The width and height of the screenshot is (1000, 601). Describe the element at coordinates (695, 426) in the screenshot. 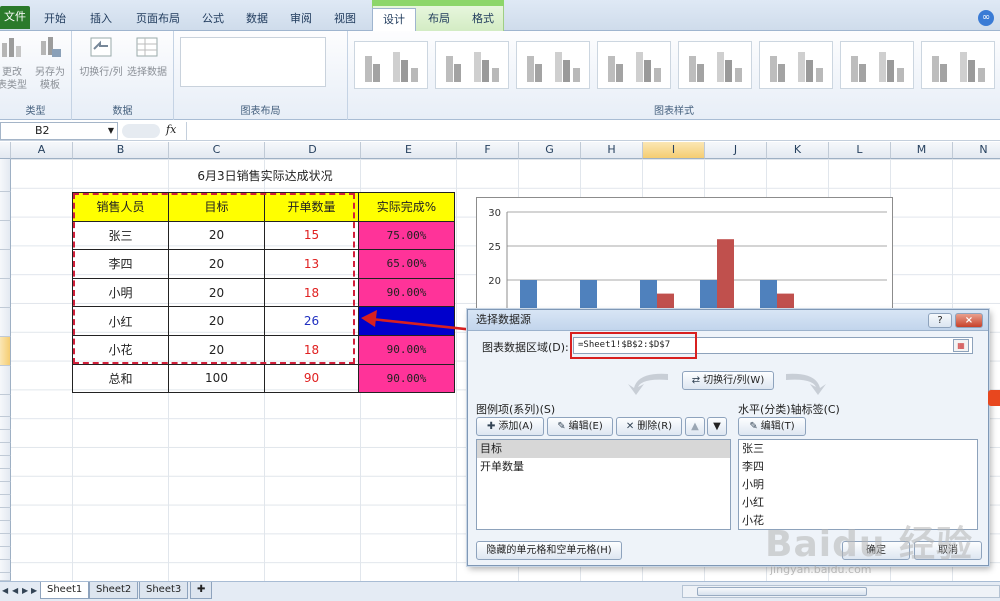

I see `move-up-button: ▲` at that location.